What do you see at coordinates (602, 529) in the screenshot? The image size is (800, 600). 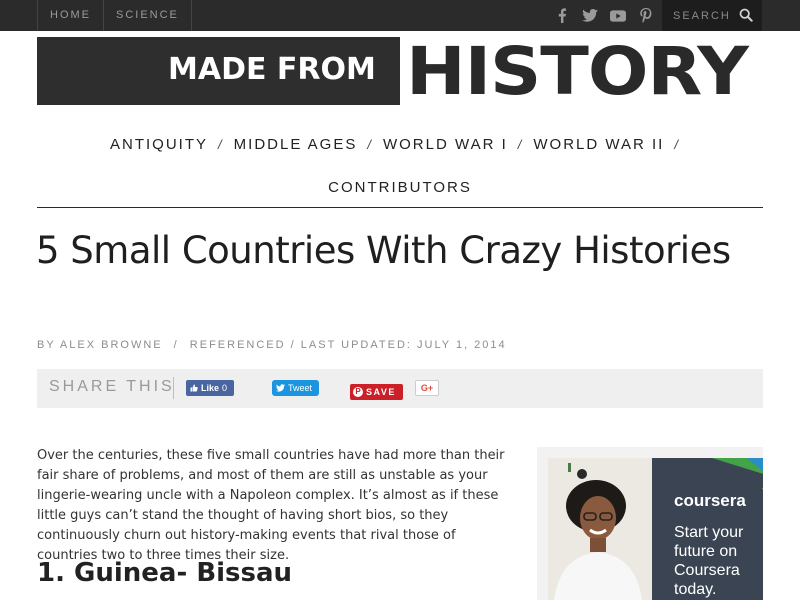 I see `ad-photo` at bounding box center [602, 529].